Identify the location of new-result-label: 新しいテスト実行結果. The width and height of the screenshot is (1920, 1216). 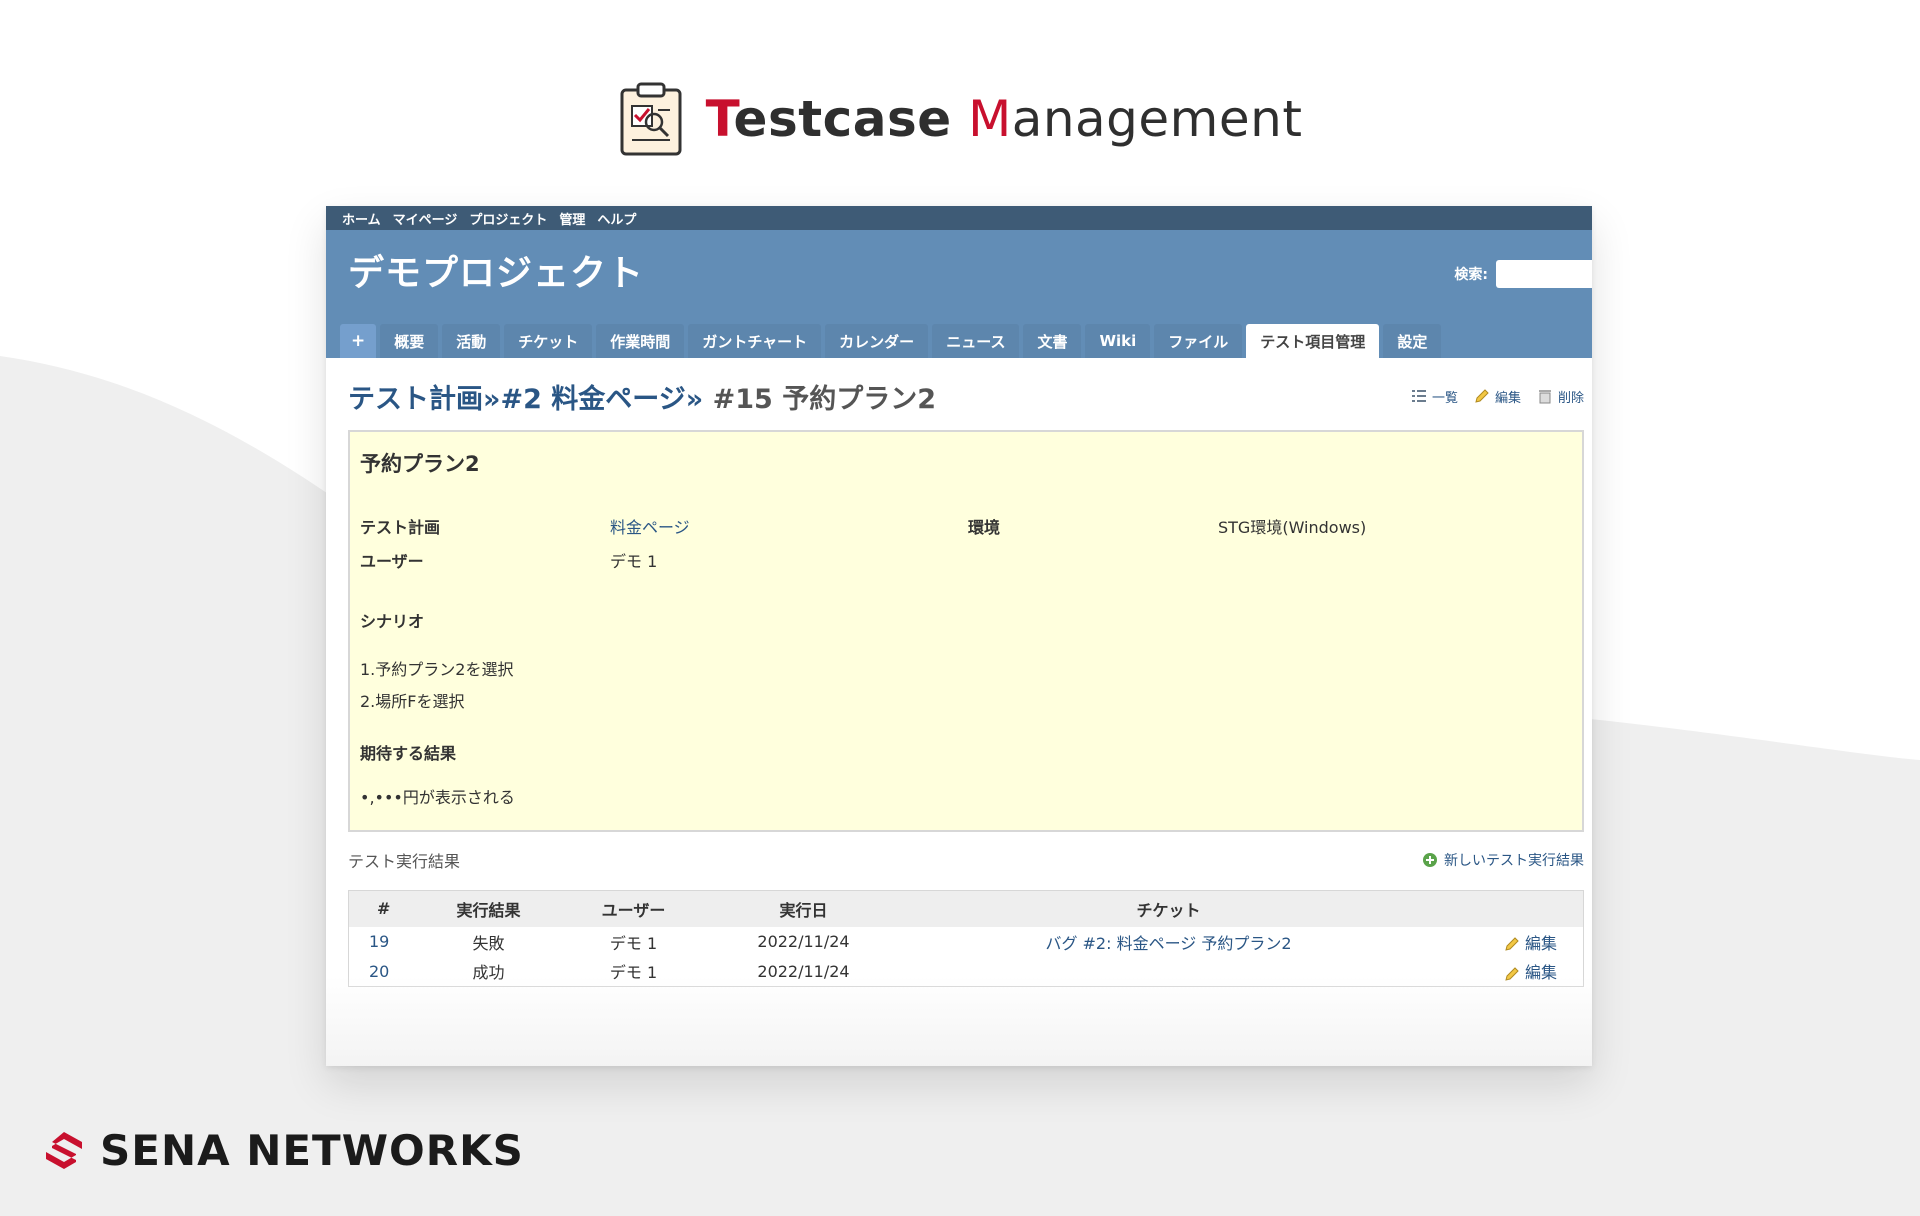
(1514, 861).